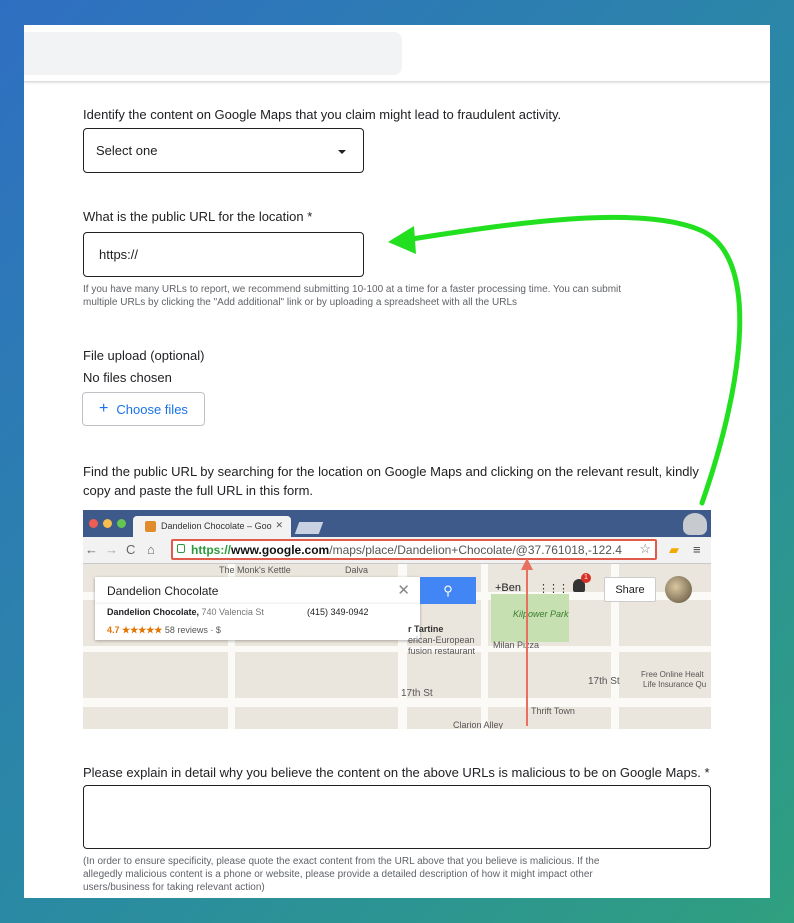 The width and height of the screenshot is (794, 923). What do you see at coordinates (223, 150) in the screenshot?
I see `content-type-select: Select one` at bounding box center [223, 150].